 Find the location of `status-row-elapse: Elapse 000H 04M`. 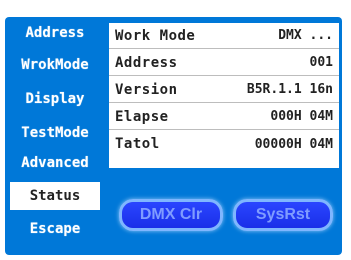

status-row-elapse: Elapse 000H 04M is located at coordinates (224, 117).